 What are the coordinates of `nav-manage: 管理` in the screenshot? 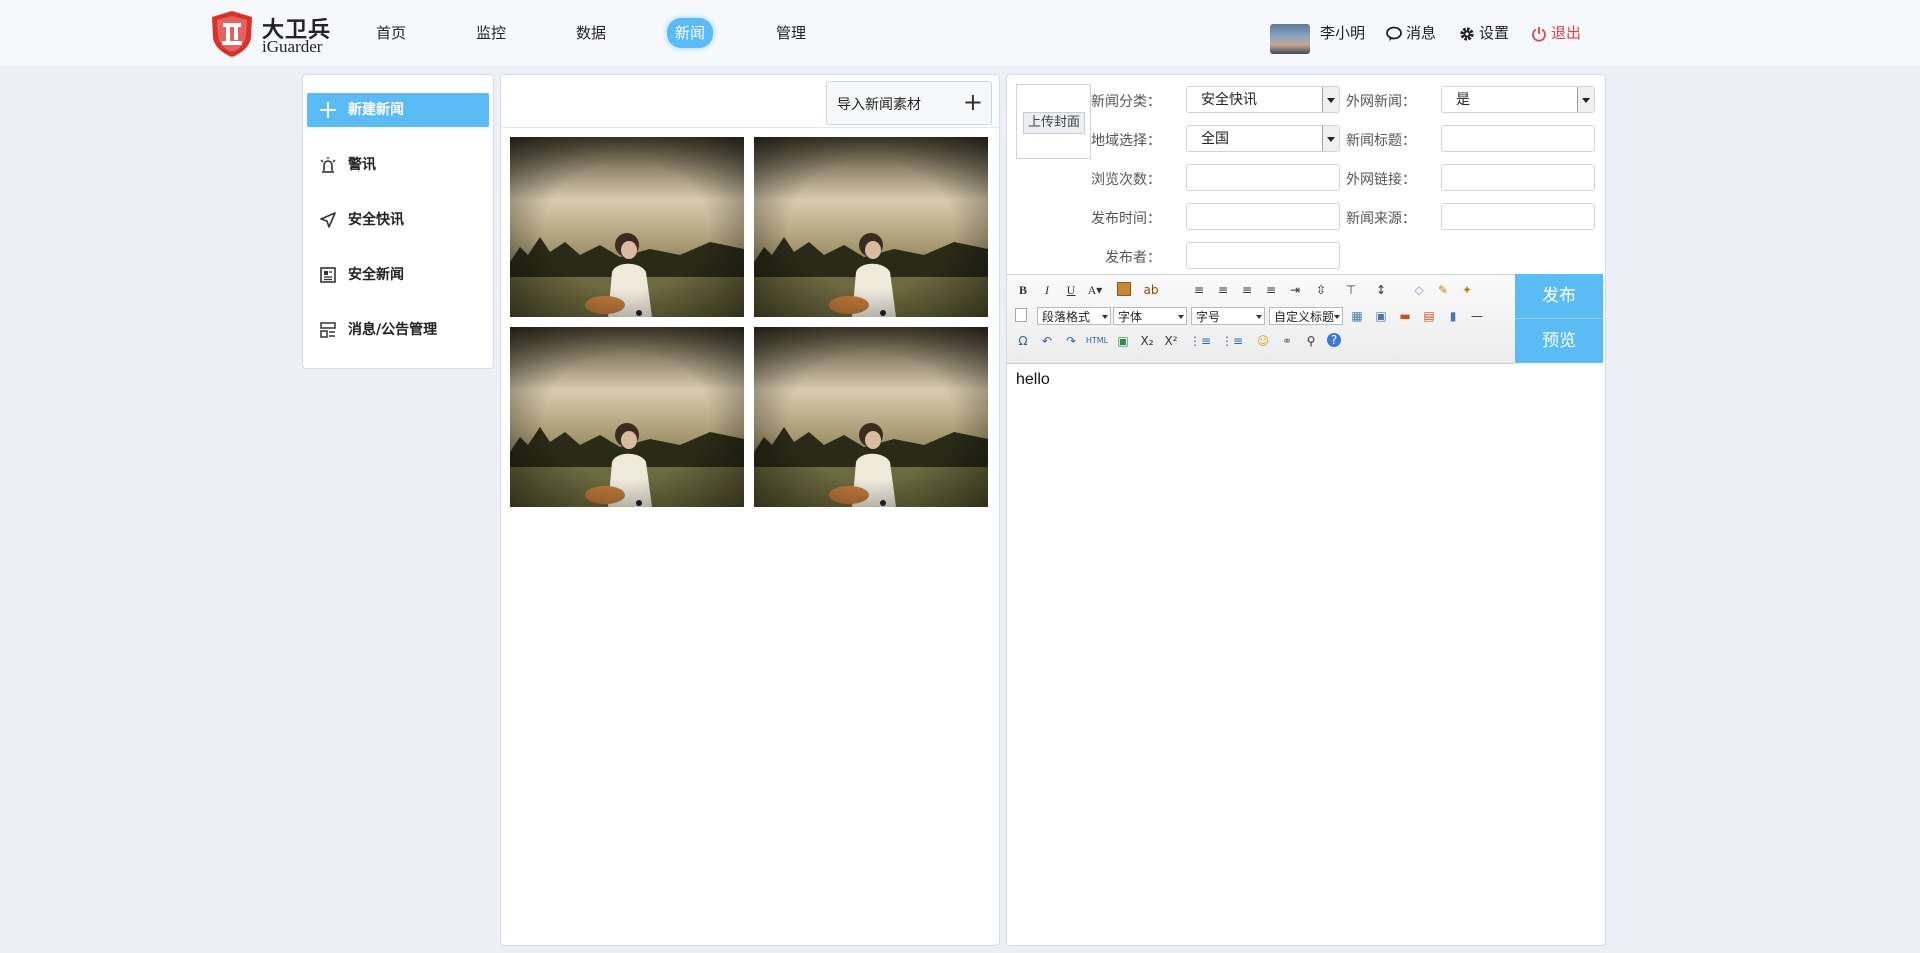 It's located at (791, 33).